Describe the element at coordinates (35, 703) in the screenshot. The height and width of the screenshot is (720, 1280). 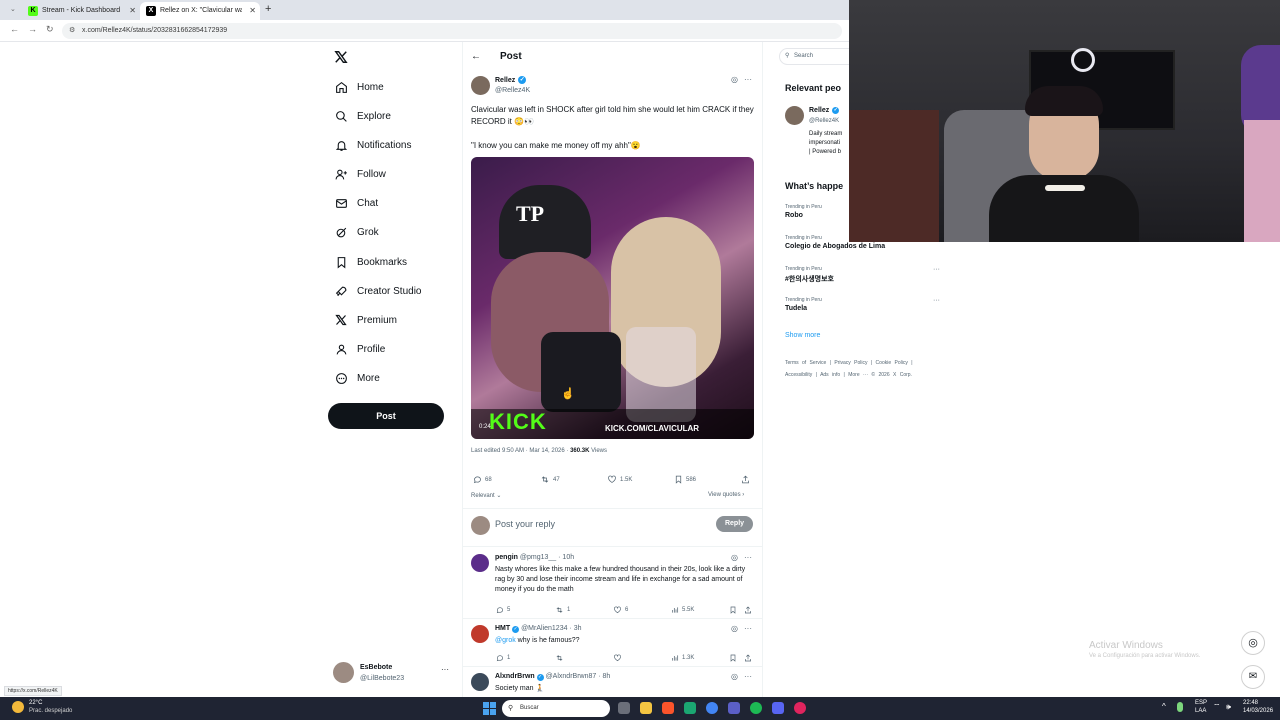
I see `weather-temp: 22°C` at that location.